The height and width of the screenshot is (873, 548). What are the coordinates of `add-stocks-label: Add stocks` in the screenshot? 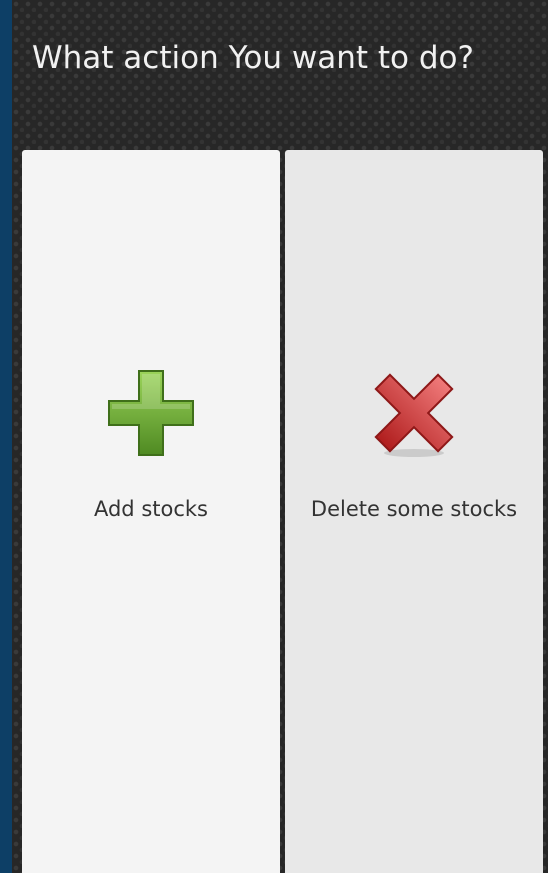 It's located at (150, 509).